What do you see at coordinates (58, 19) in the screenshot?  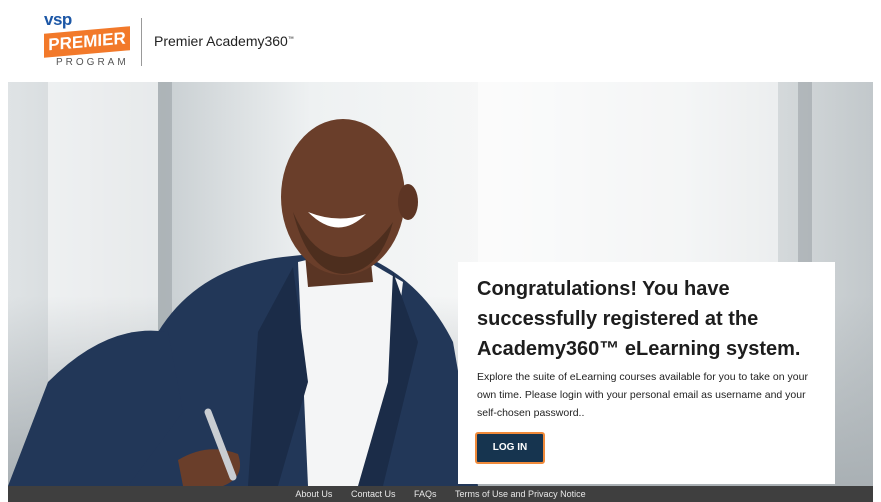 I see `logo-vsp-text: vsp` at bounding box center [58, 19].